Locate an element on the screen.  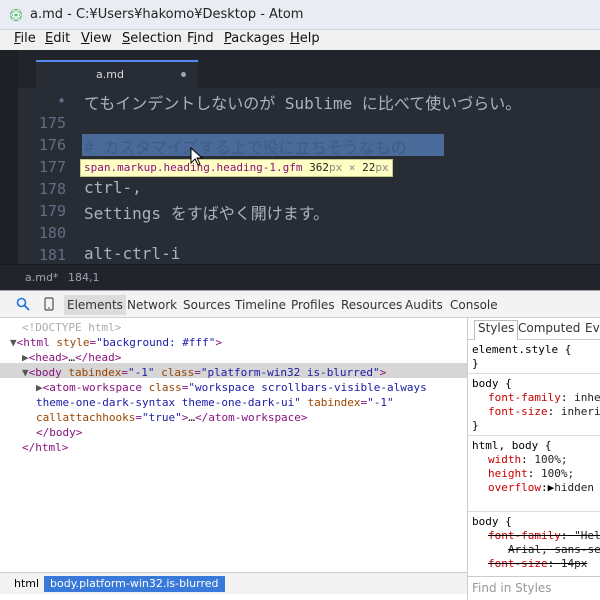
tab-bar: a.md is located at coordinates (309, 69).